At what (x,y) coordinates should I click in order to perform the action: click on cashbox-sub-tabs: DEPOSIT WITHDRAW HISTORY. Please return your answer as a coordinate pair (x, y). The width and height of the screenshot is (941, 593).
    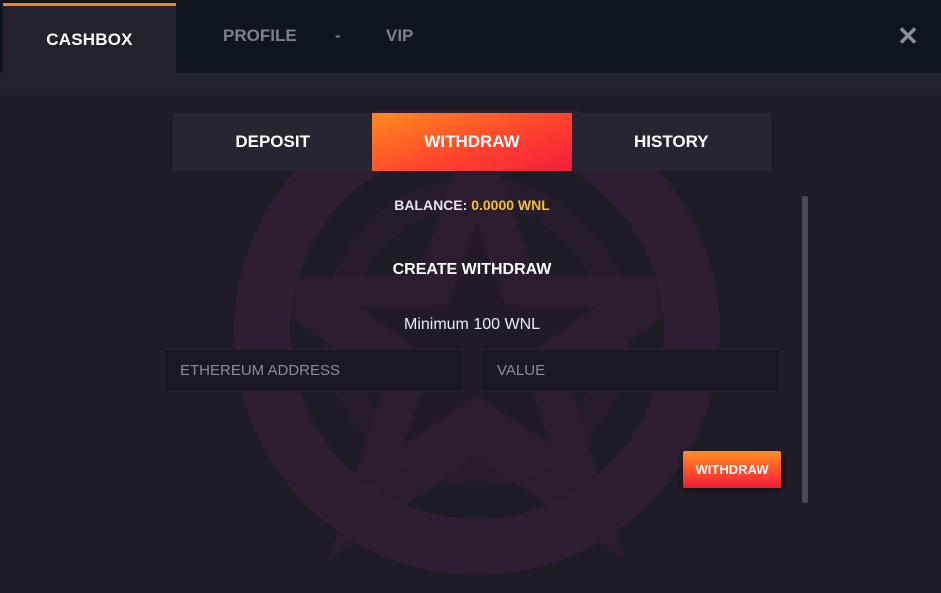
    Looking at the image, I should click on (472, 142).